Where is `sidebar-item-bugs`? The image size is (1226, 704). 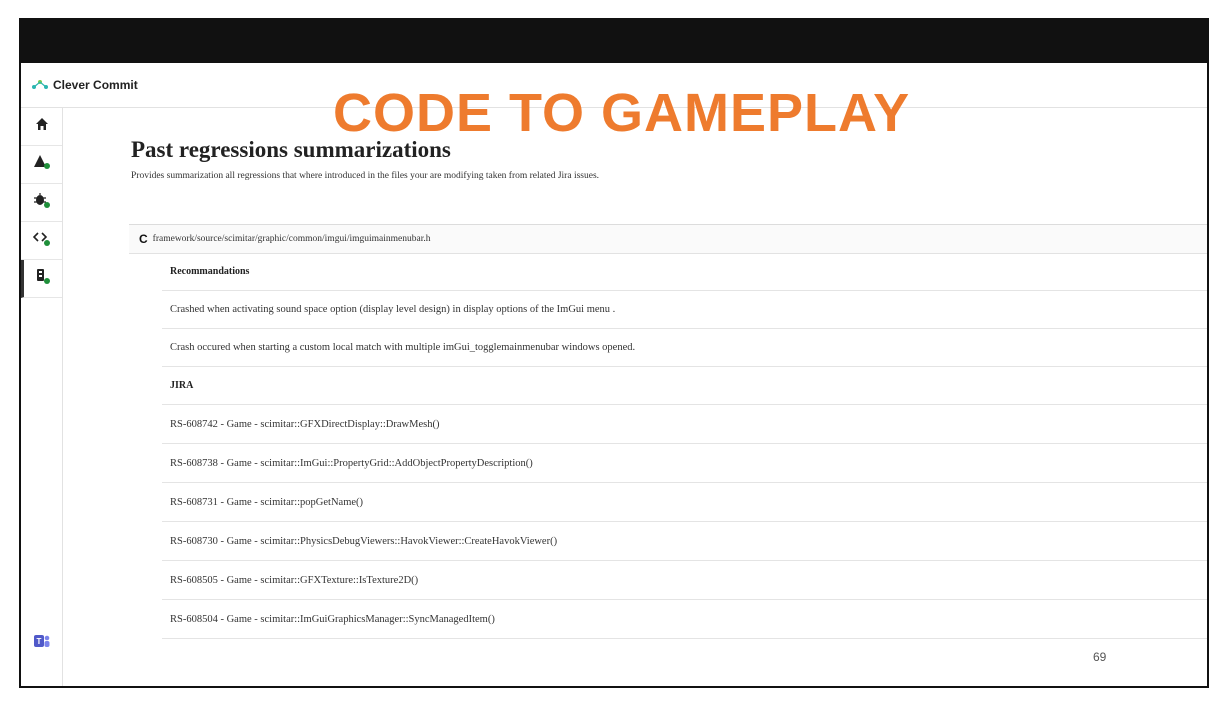 sidebar-item-bugs is located at coordinates (41, 203).